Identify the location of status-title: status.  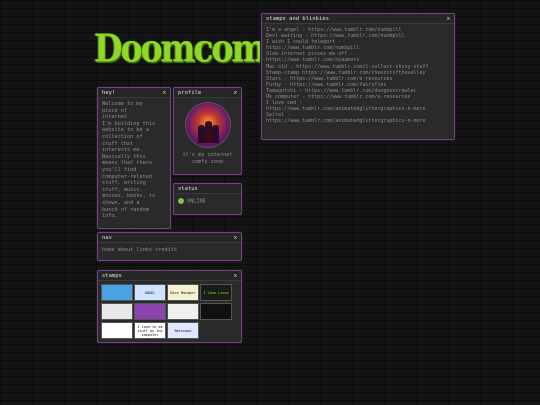
(188, 188).